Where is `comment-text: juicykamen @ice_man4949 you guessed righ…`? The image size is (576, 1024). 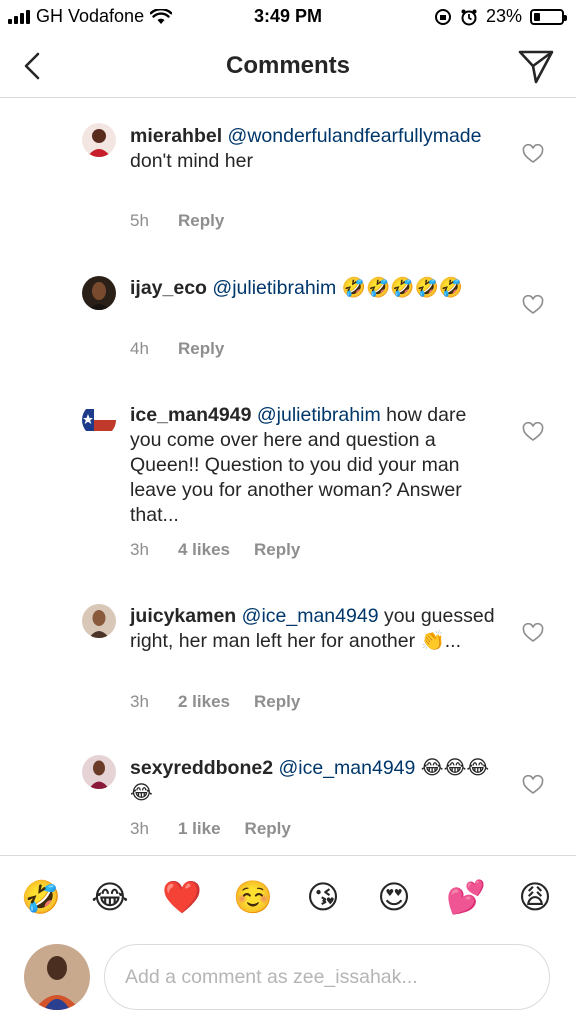
comment-text: juicykamen @ice_man4949 you guessed righ… is located at coordinates (315, 629).